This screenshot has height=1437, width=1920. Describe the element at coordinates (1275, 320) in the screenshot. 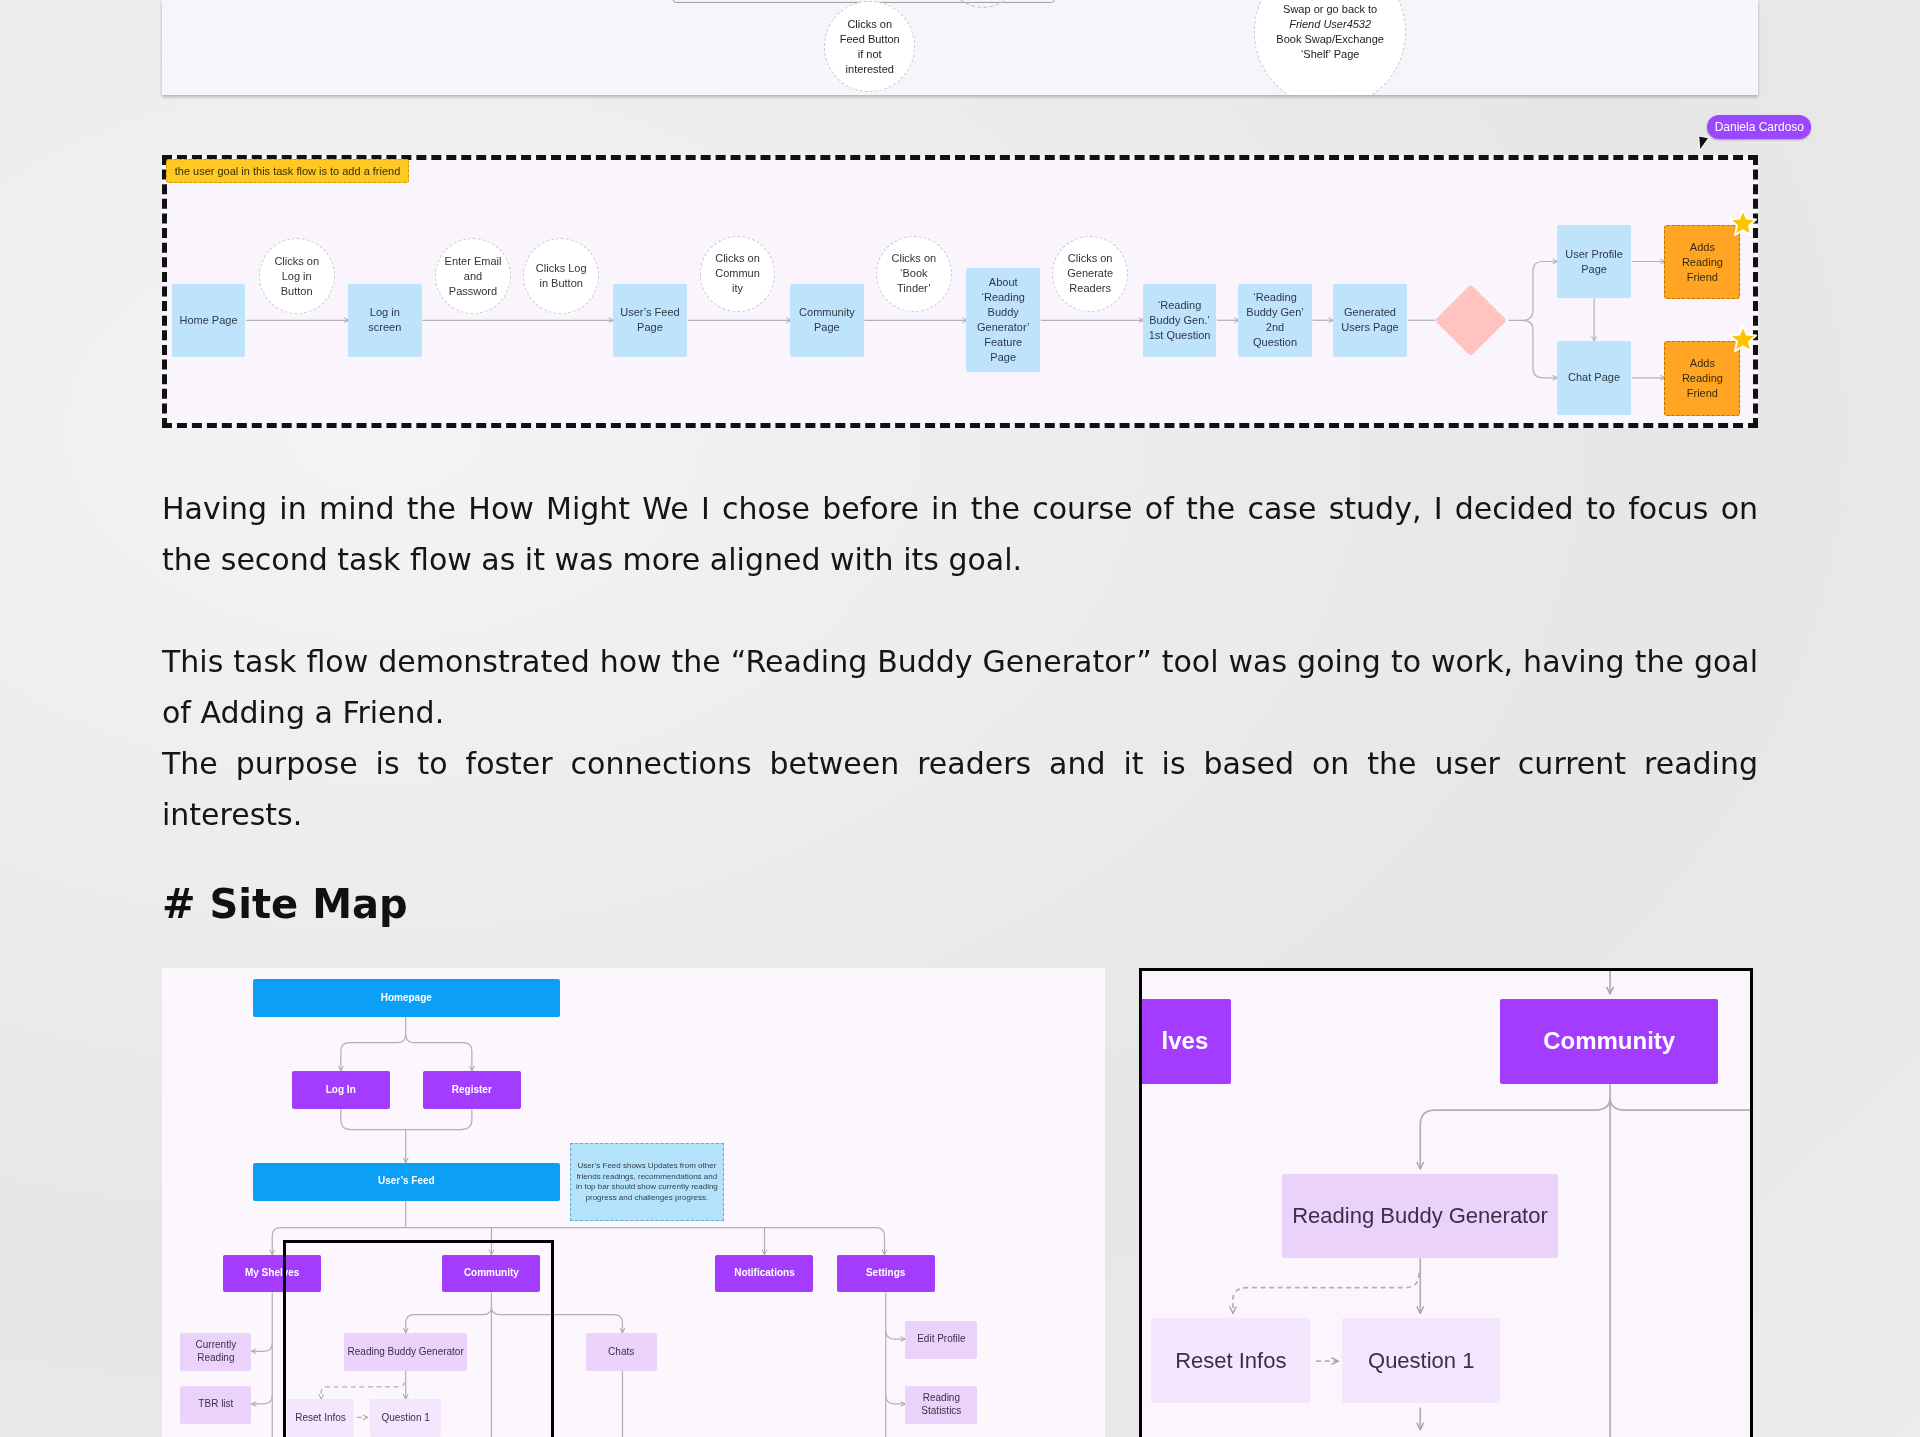

I see `page-node: ‘Reading Buddy Gen’ 2nd Question` at that location.